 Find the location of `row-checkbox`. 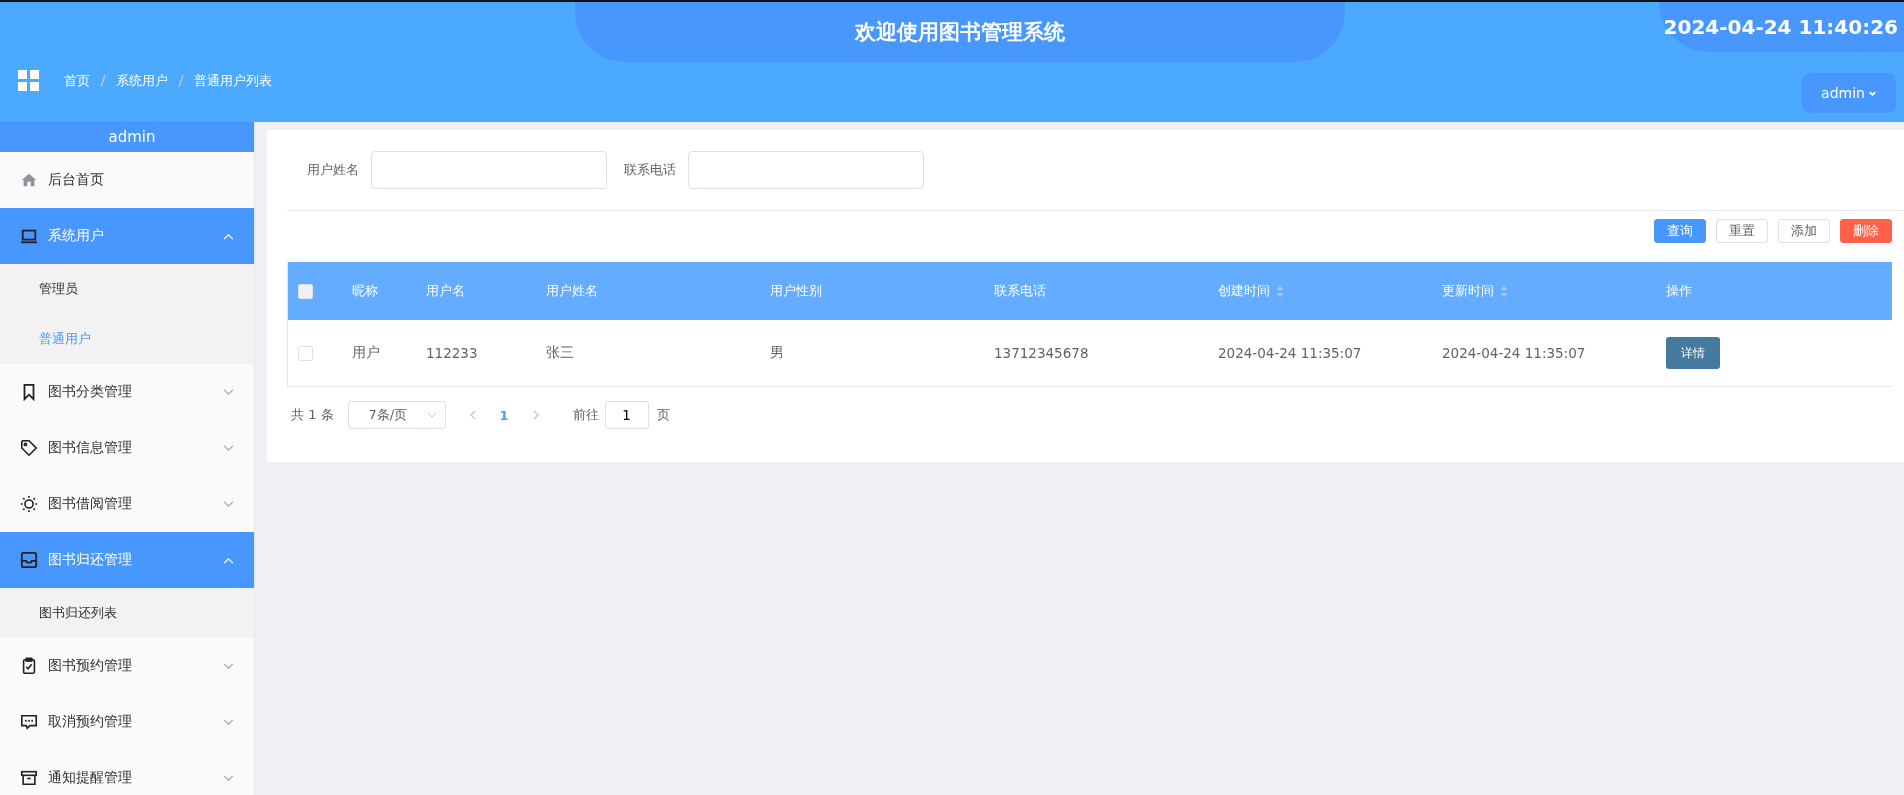

row-checkbox is located at coordinates (305, 353).